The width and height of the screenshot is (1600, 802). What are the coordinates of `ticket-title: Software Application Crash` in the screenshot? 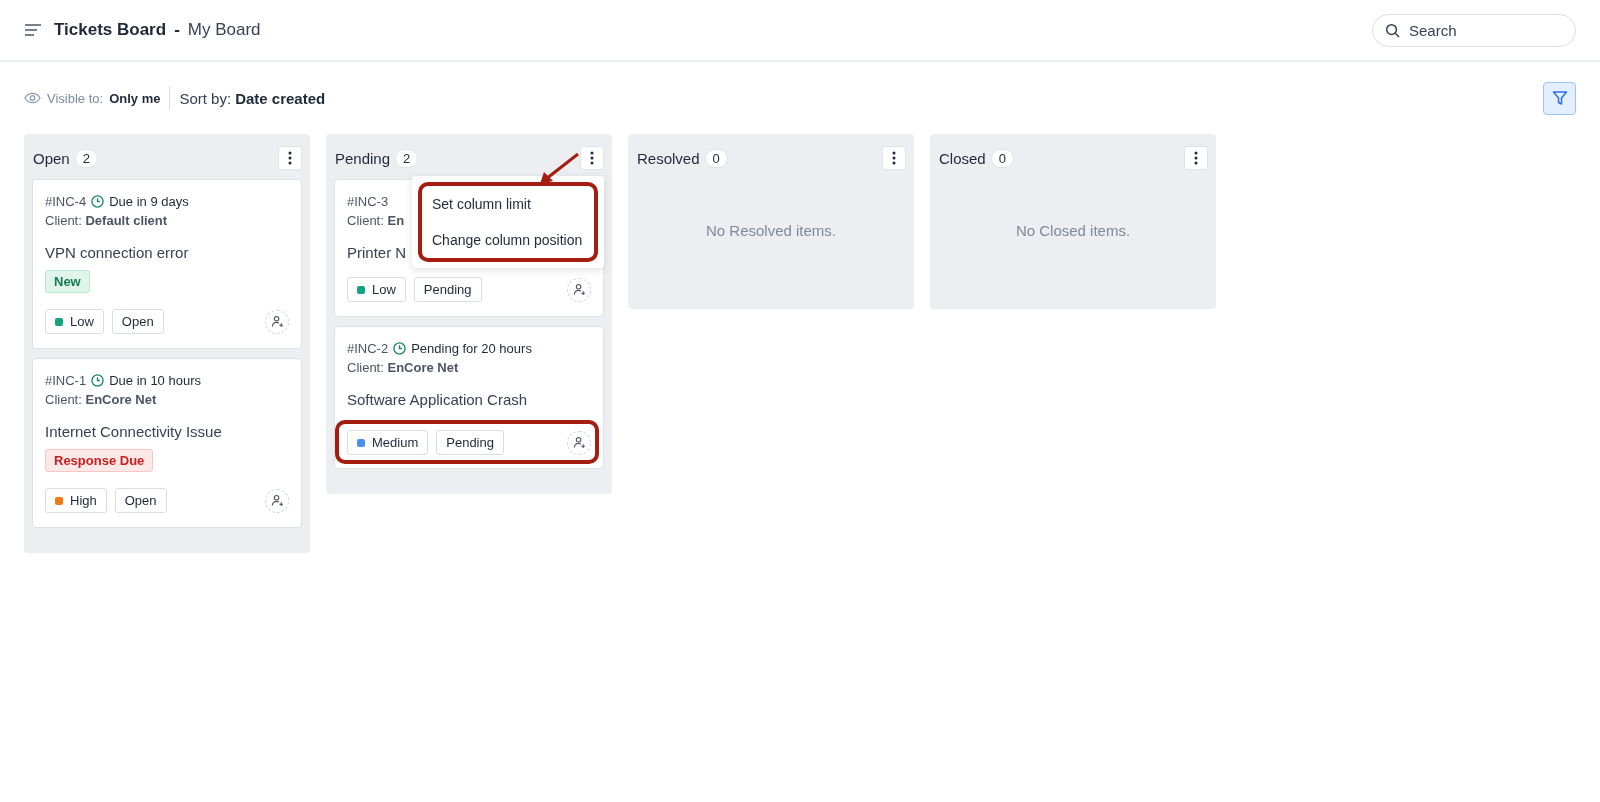 It's located at (438, 399).